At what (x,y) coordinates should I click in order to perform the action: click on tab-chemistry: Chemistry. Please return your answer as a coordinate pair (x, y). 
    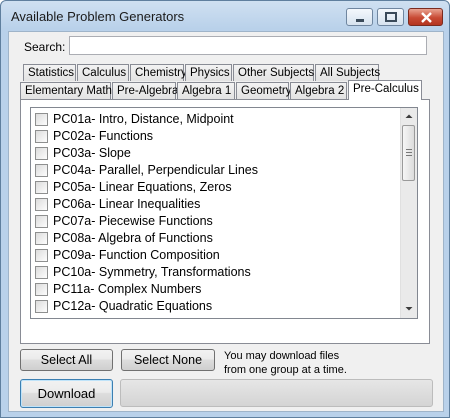
    Looking at the image, I should click on (158, 72).